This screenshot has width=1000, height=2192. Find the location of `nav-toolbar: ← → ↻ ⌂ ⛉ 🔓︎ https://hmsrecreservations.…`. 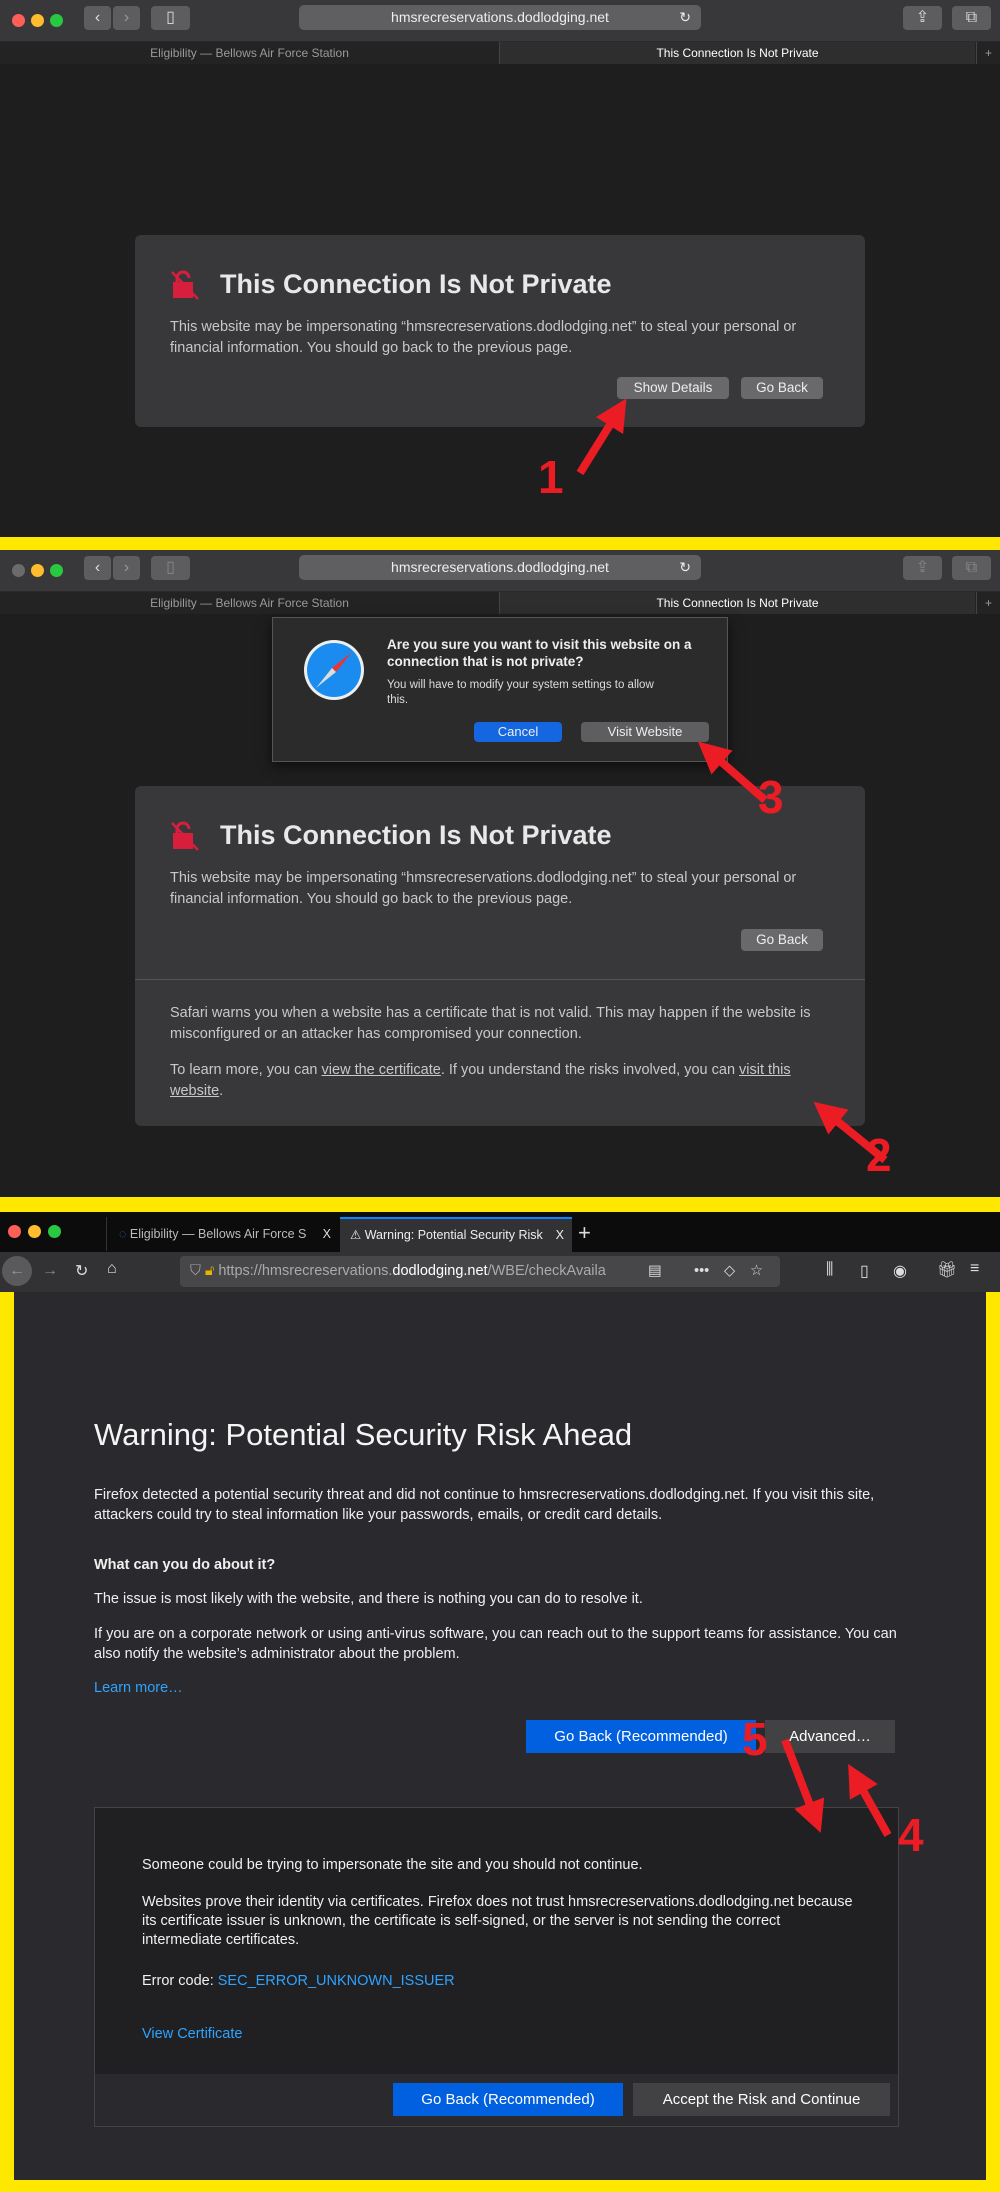

nav-toolbar: ← → ↻ ⌂ ⛉ 🔓︎ https://hmsrecreservations.… is located at coordinates (500, 1272).